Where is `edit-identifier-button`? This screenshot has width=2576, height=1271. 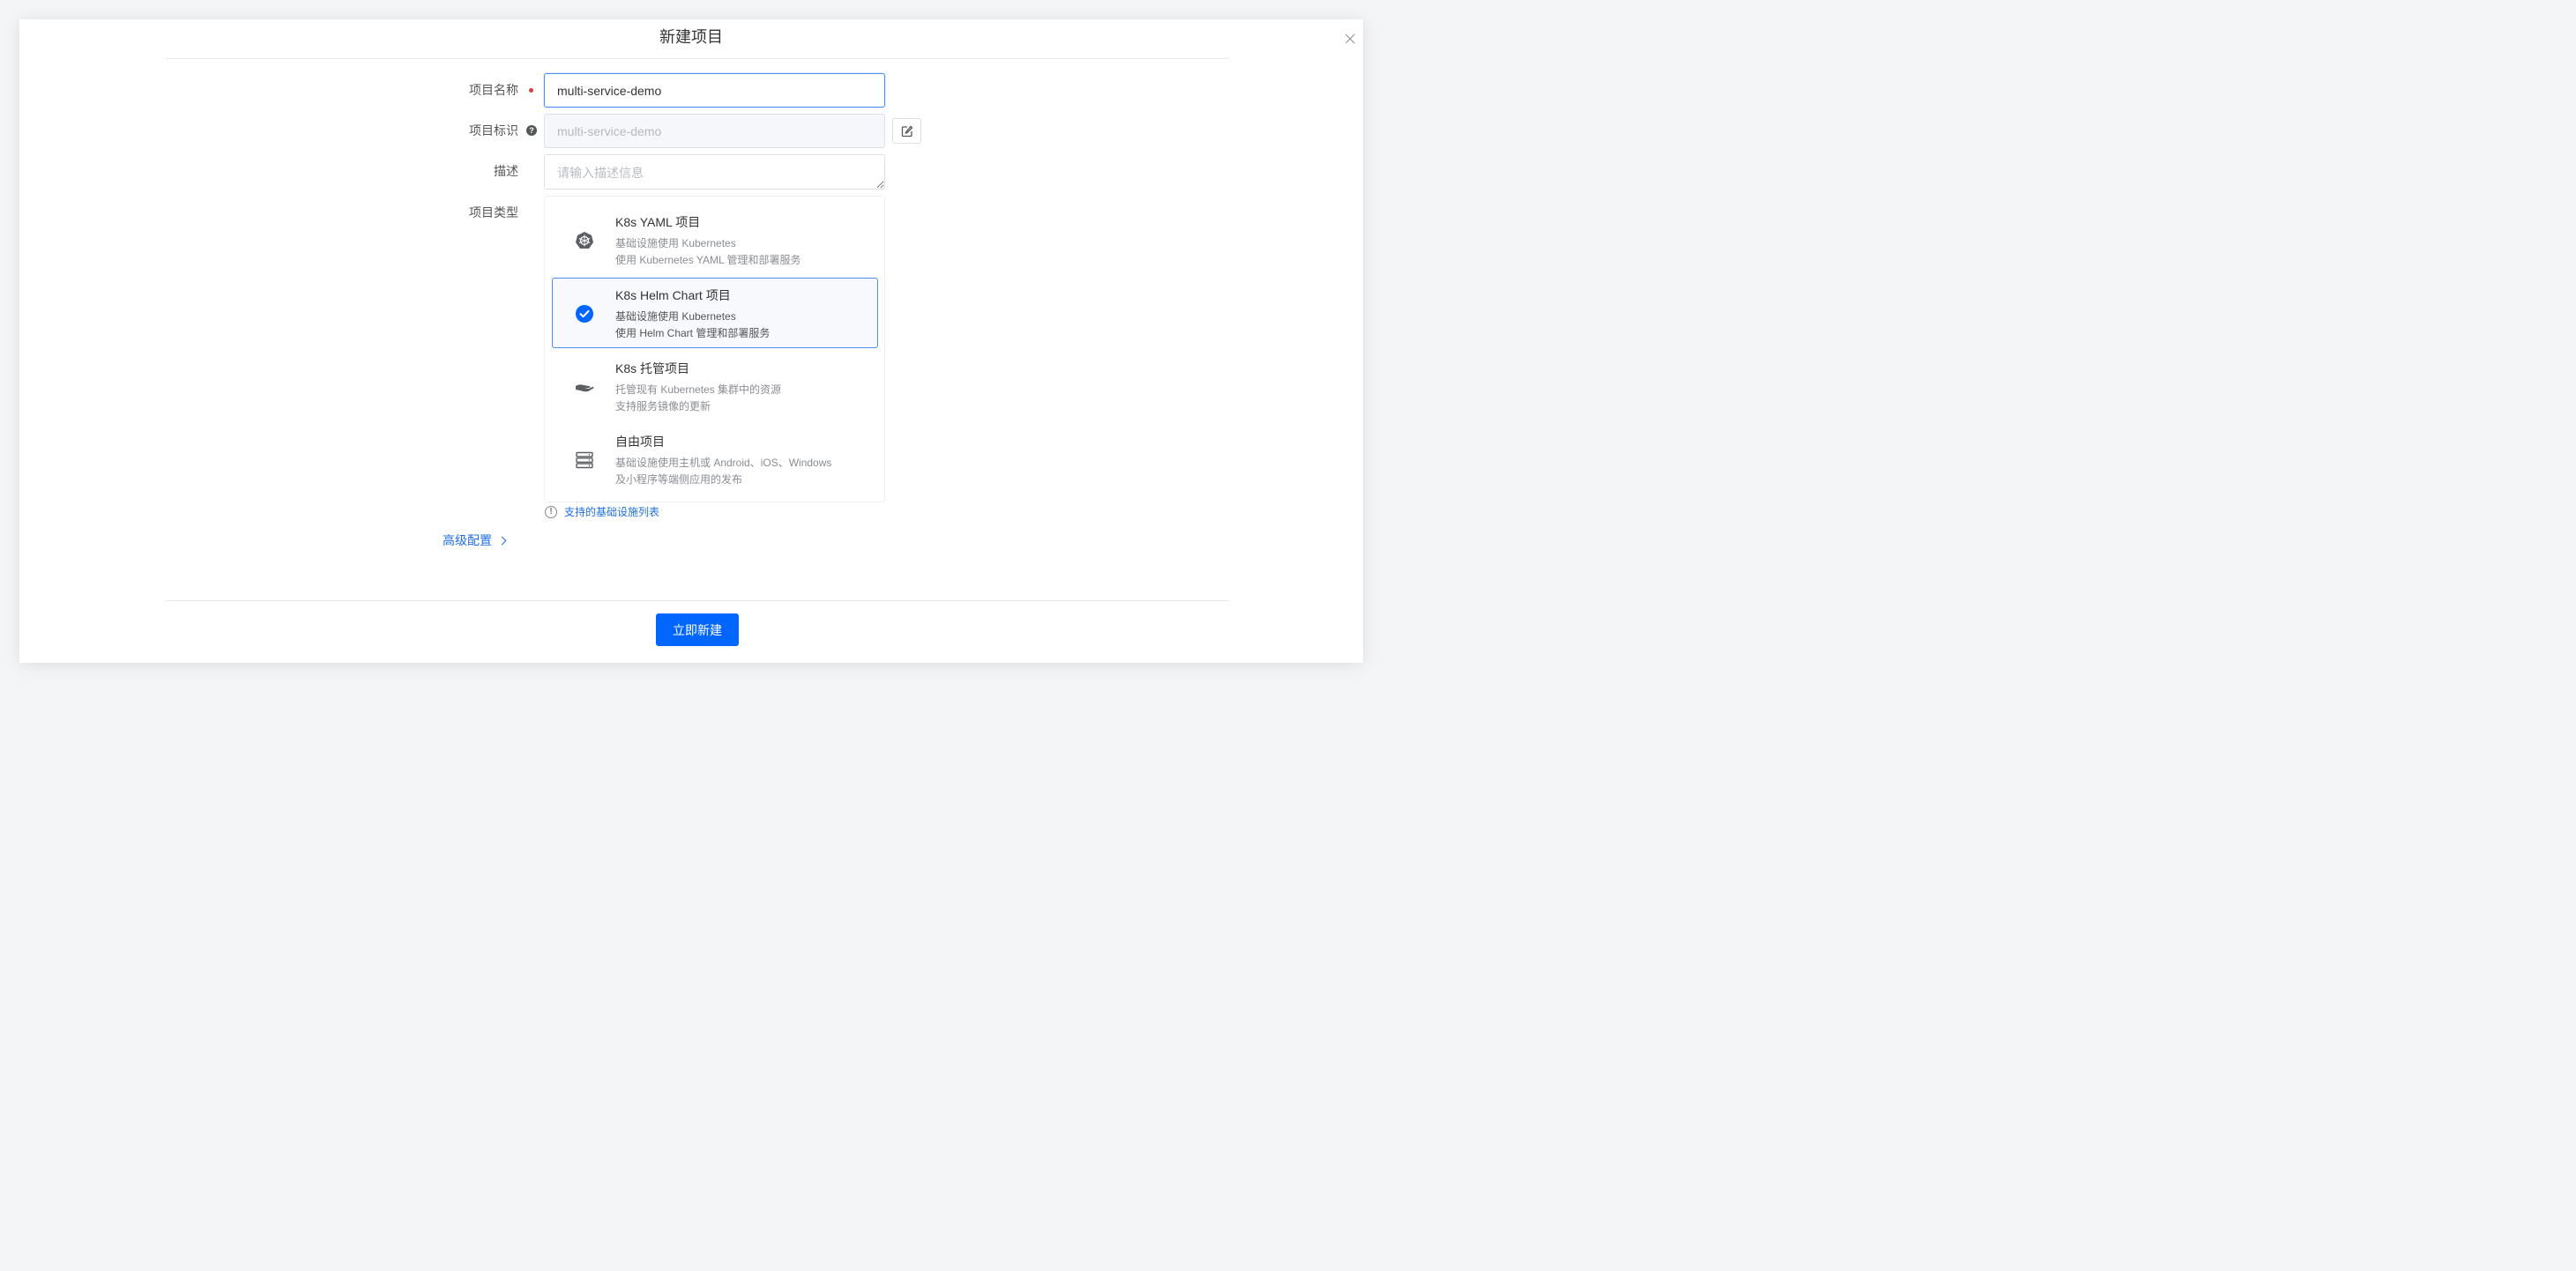
edit-identifier-button is located at coordinates (906, 131).